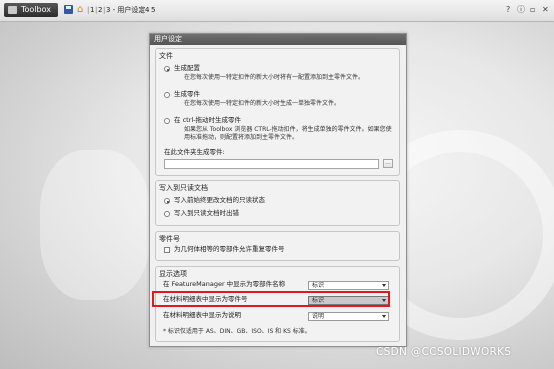 Image resolution: width=554 pixels, height=369 pixels. Describe the element at coordinates (229, 249) in the screenshot. I see `checkbox-label: 为几何体相等的零部件允许重复零件号` at that location.